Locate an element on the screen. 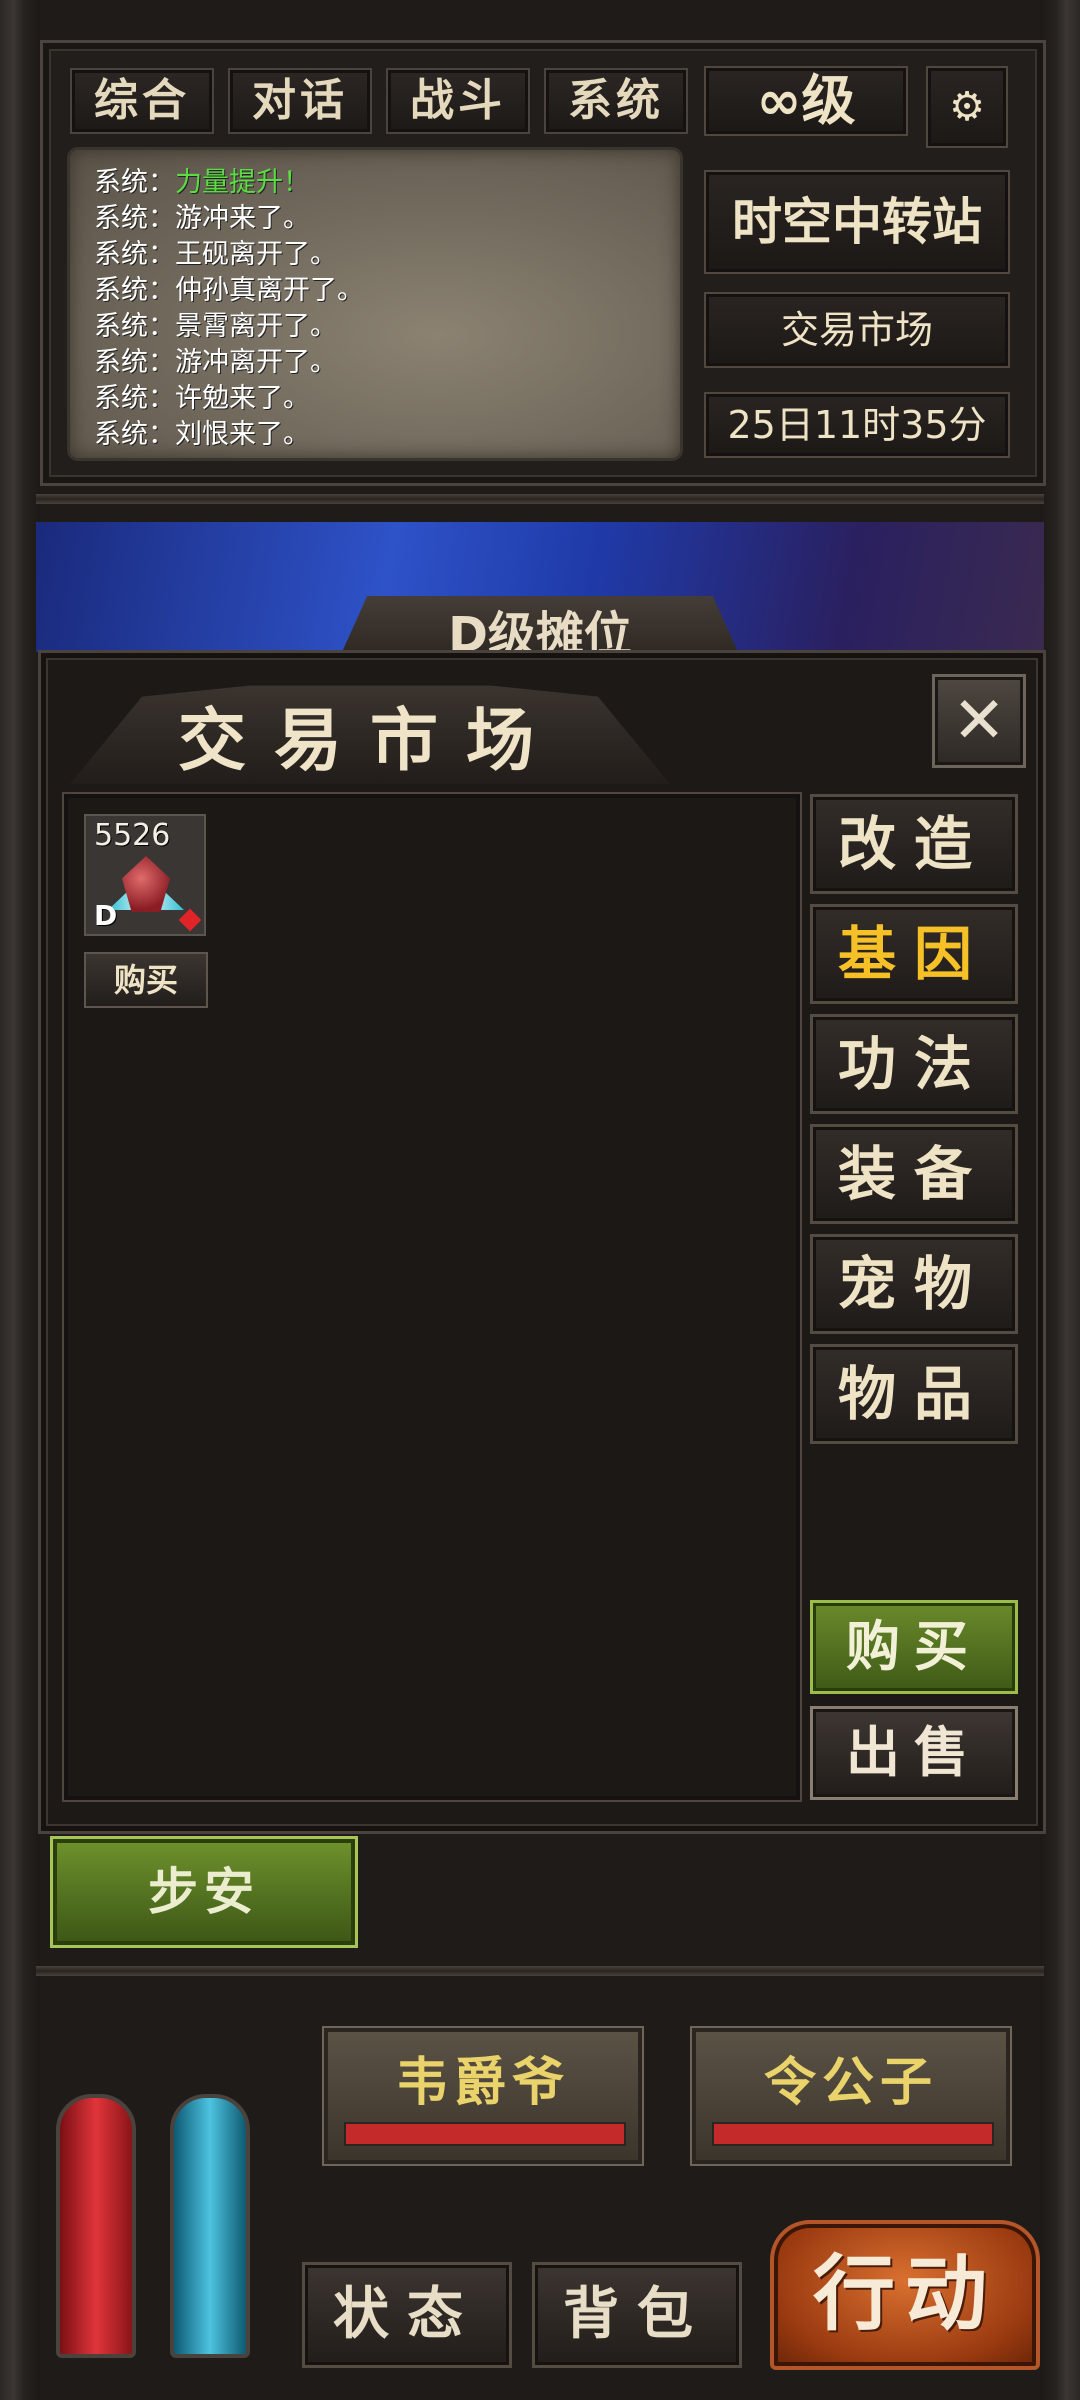  gene-item-icon is located at coordinates (146, 884).